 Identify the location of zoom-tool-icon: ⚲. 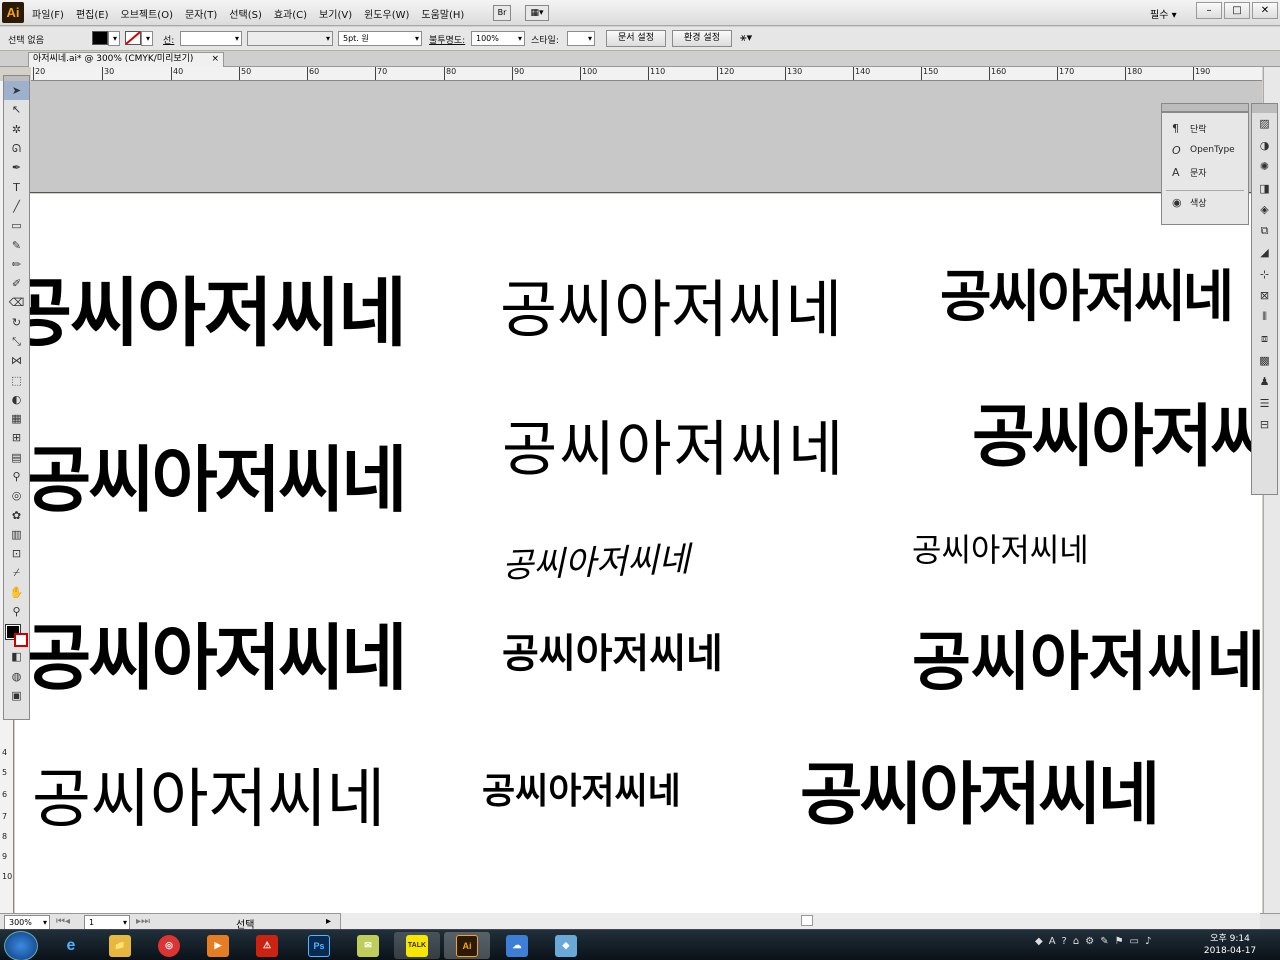
(16, 611).